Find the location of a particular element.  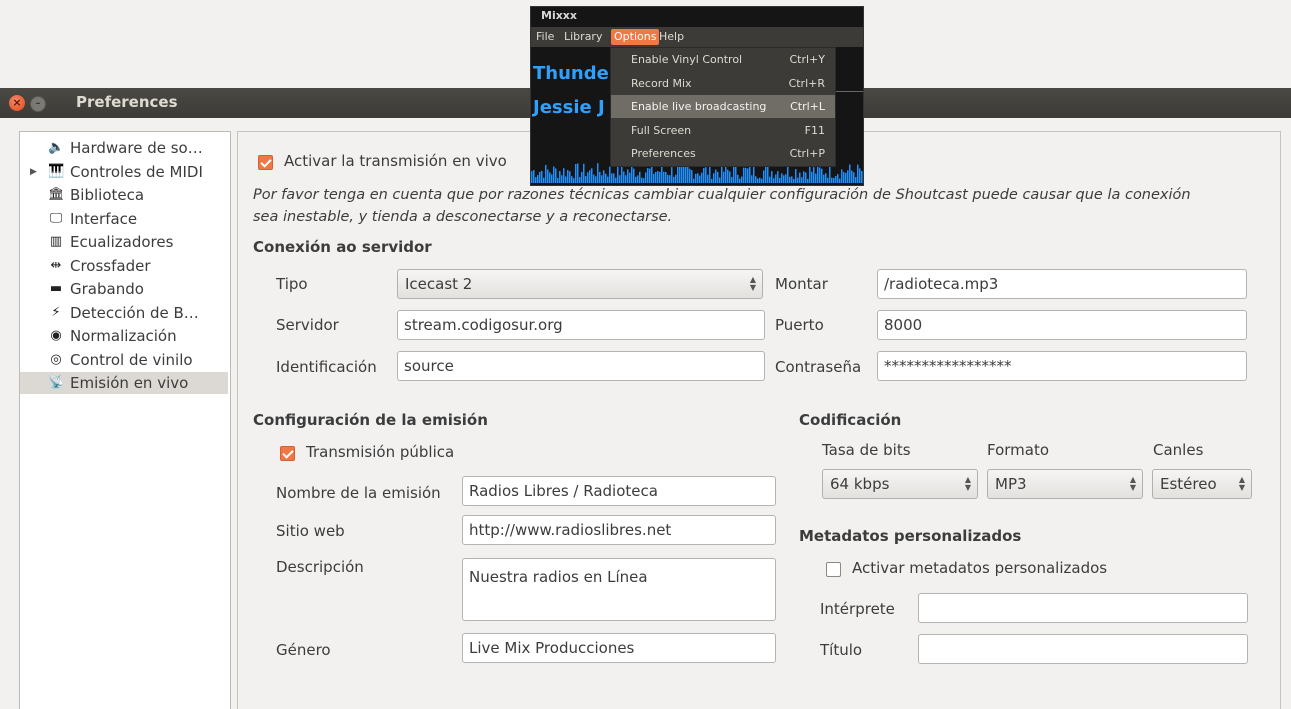

sidebar-item-control-de-vinilo: ◎ Control de vinilo is located at coordinates (124, 360).